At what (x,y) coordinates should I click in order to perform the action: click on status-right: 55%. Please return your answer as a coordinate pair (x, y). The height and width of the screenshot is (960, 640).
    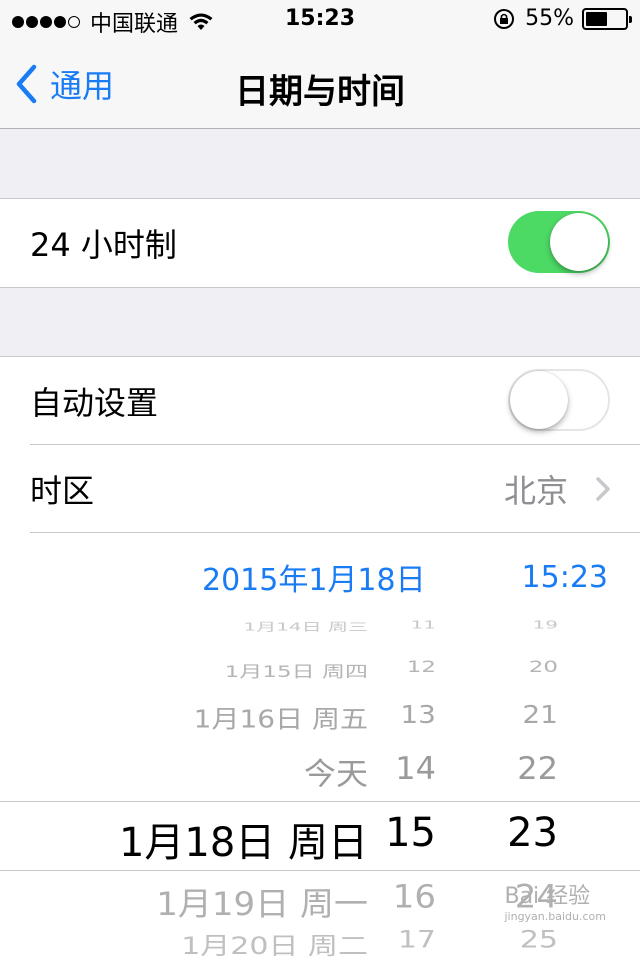
    Looking at the image, I should click on (562, 18).